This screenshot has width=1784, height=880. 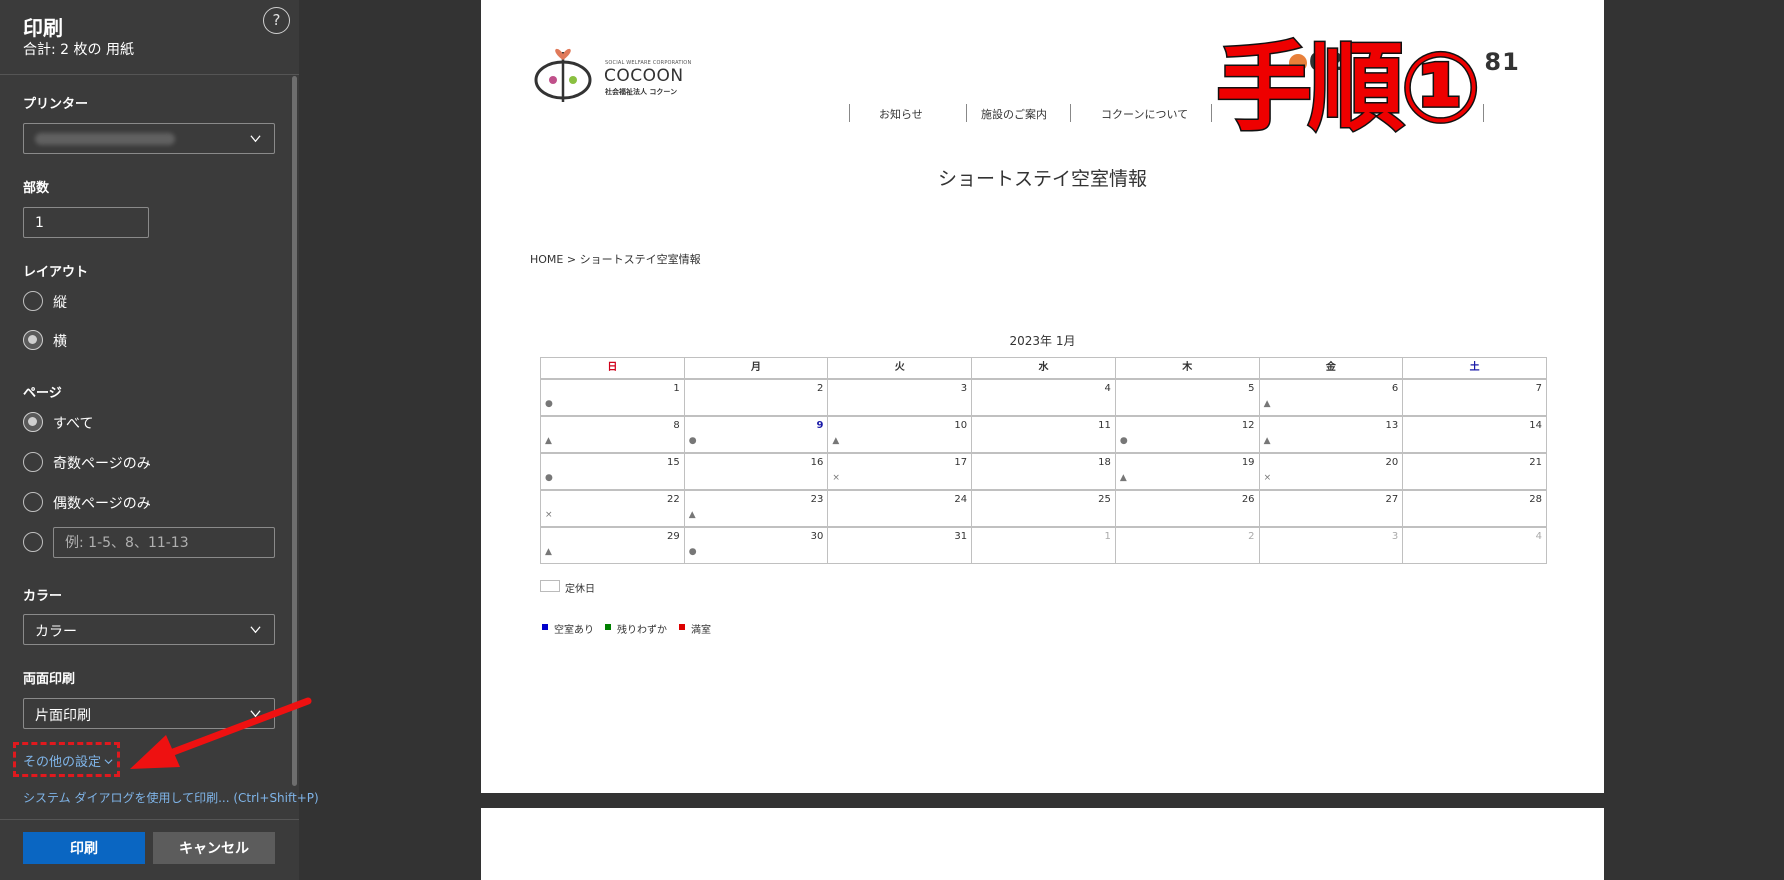 What do you see at coordinates (1251, 536) in the screenshot?
I see `day-number: 2` at bounding box center [1251, 536].